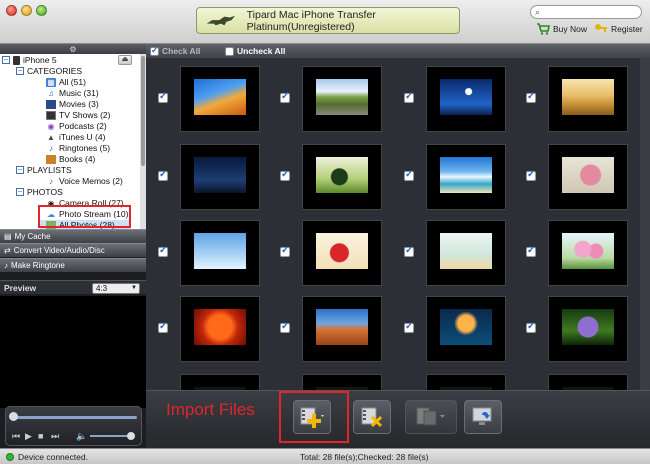 This screenshot has width=650, height=464. What do you see at coordinates (431, 417) in the screenshot?
I see `export-to-device-button` at bounding box center [431, 417].